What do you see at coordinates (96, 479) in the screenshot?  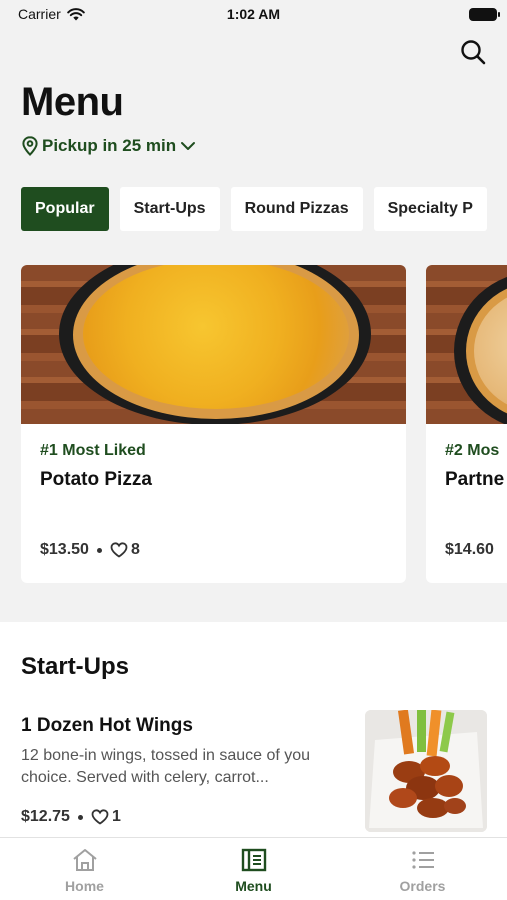 I see `item-name: Potato Pizza` at bounding box center [96, 479].